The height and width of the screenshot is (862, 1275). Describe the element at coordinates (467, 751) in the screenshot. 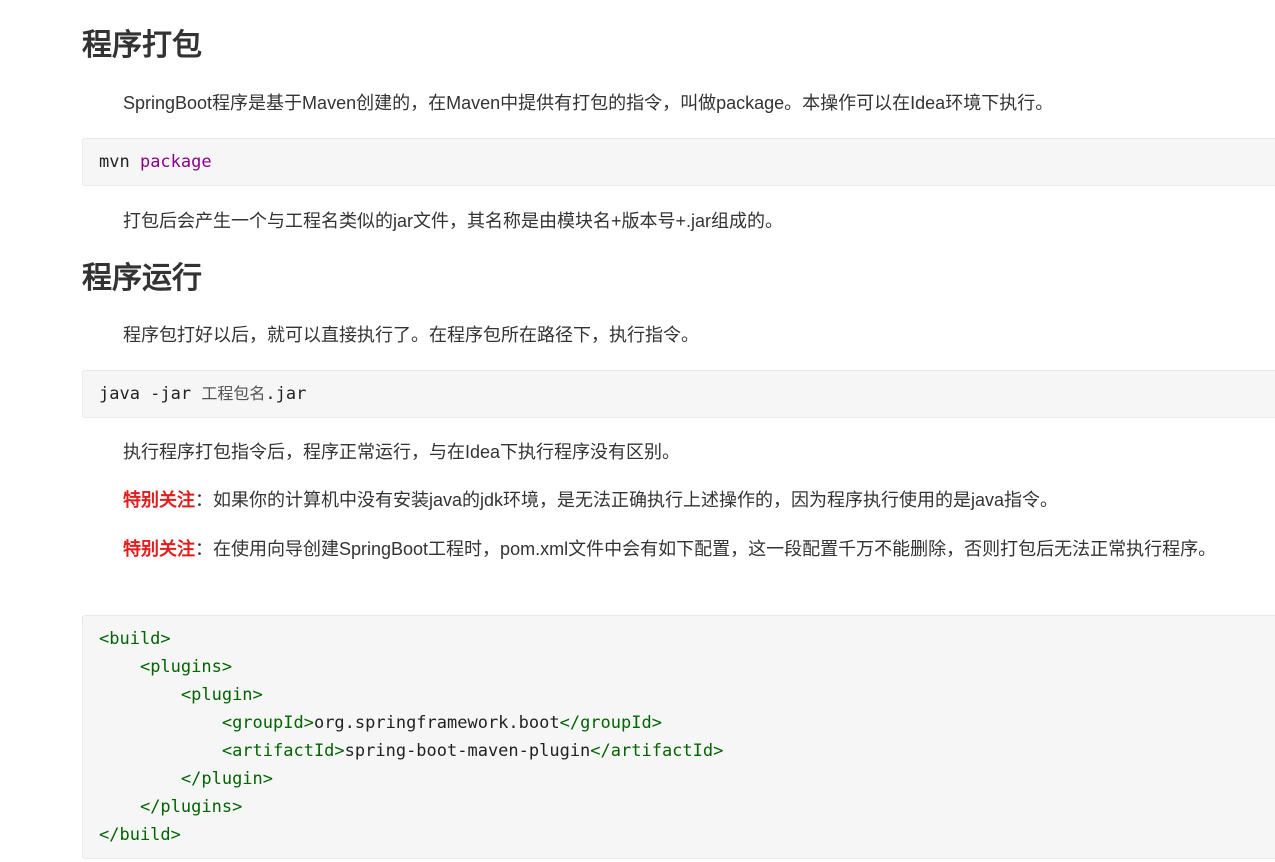

I see `xml-value: spring-boot-maven-plugin` at that location.